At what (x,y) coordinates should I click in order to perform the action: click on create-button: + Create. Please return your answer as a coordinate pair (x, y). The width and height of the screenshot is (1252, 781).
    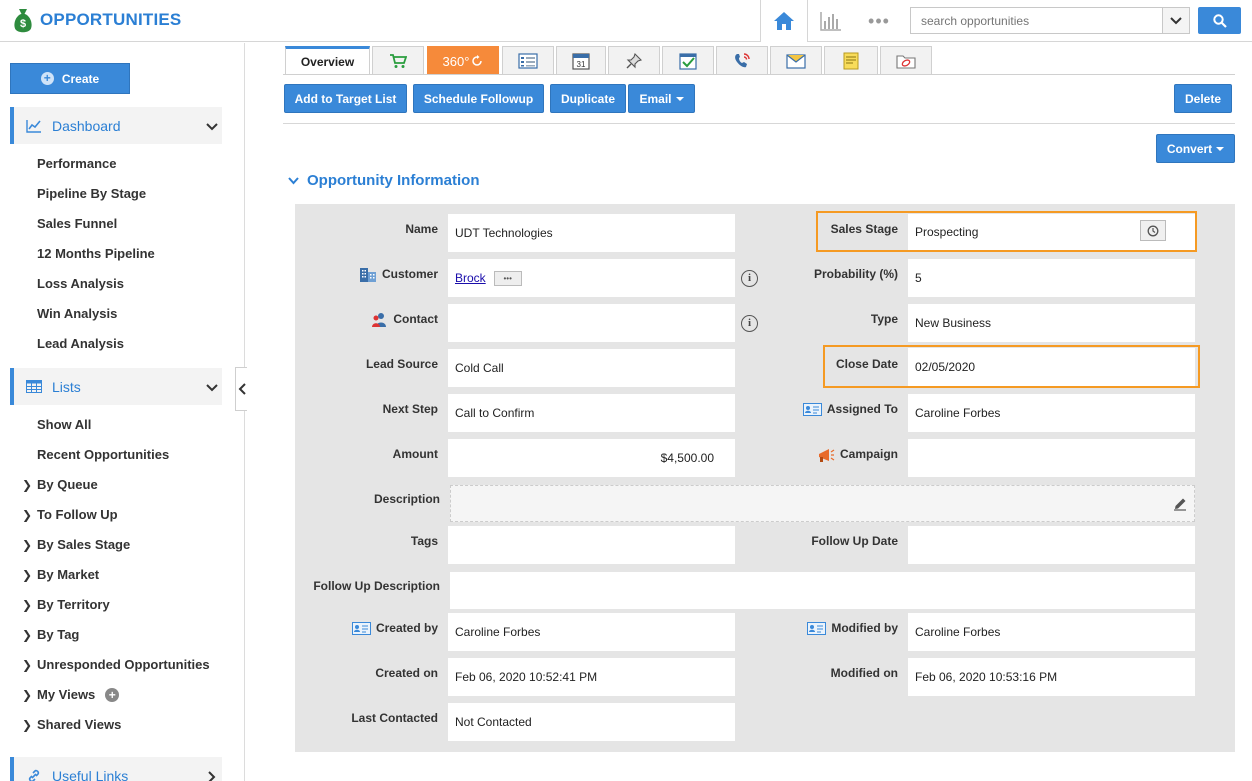
    Looking at the image, I should click on (70, 78).